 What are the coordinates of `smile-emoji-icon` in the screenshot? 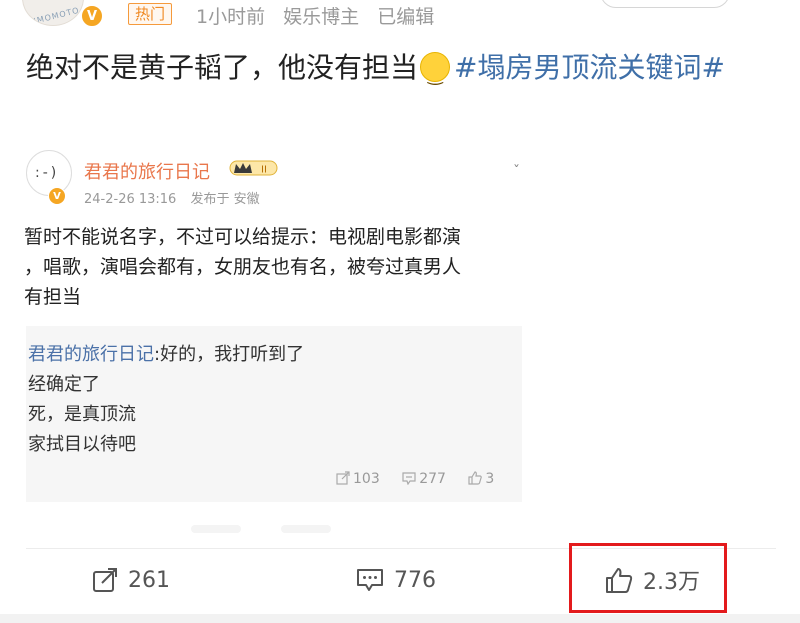 It's located at (435, 74).